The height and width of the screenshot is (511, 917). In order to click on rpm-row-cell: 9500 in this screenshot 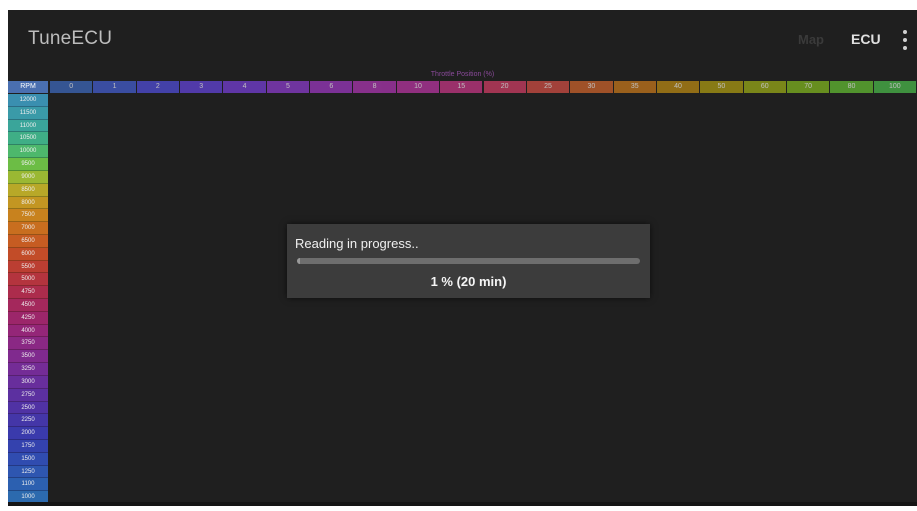, I will do `click(28, 164)`.